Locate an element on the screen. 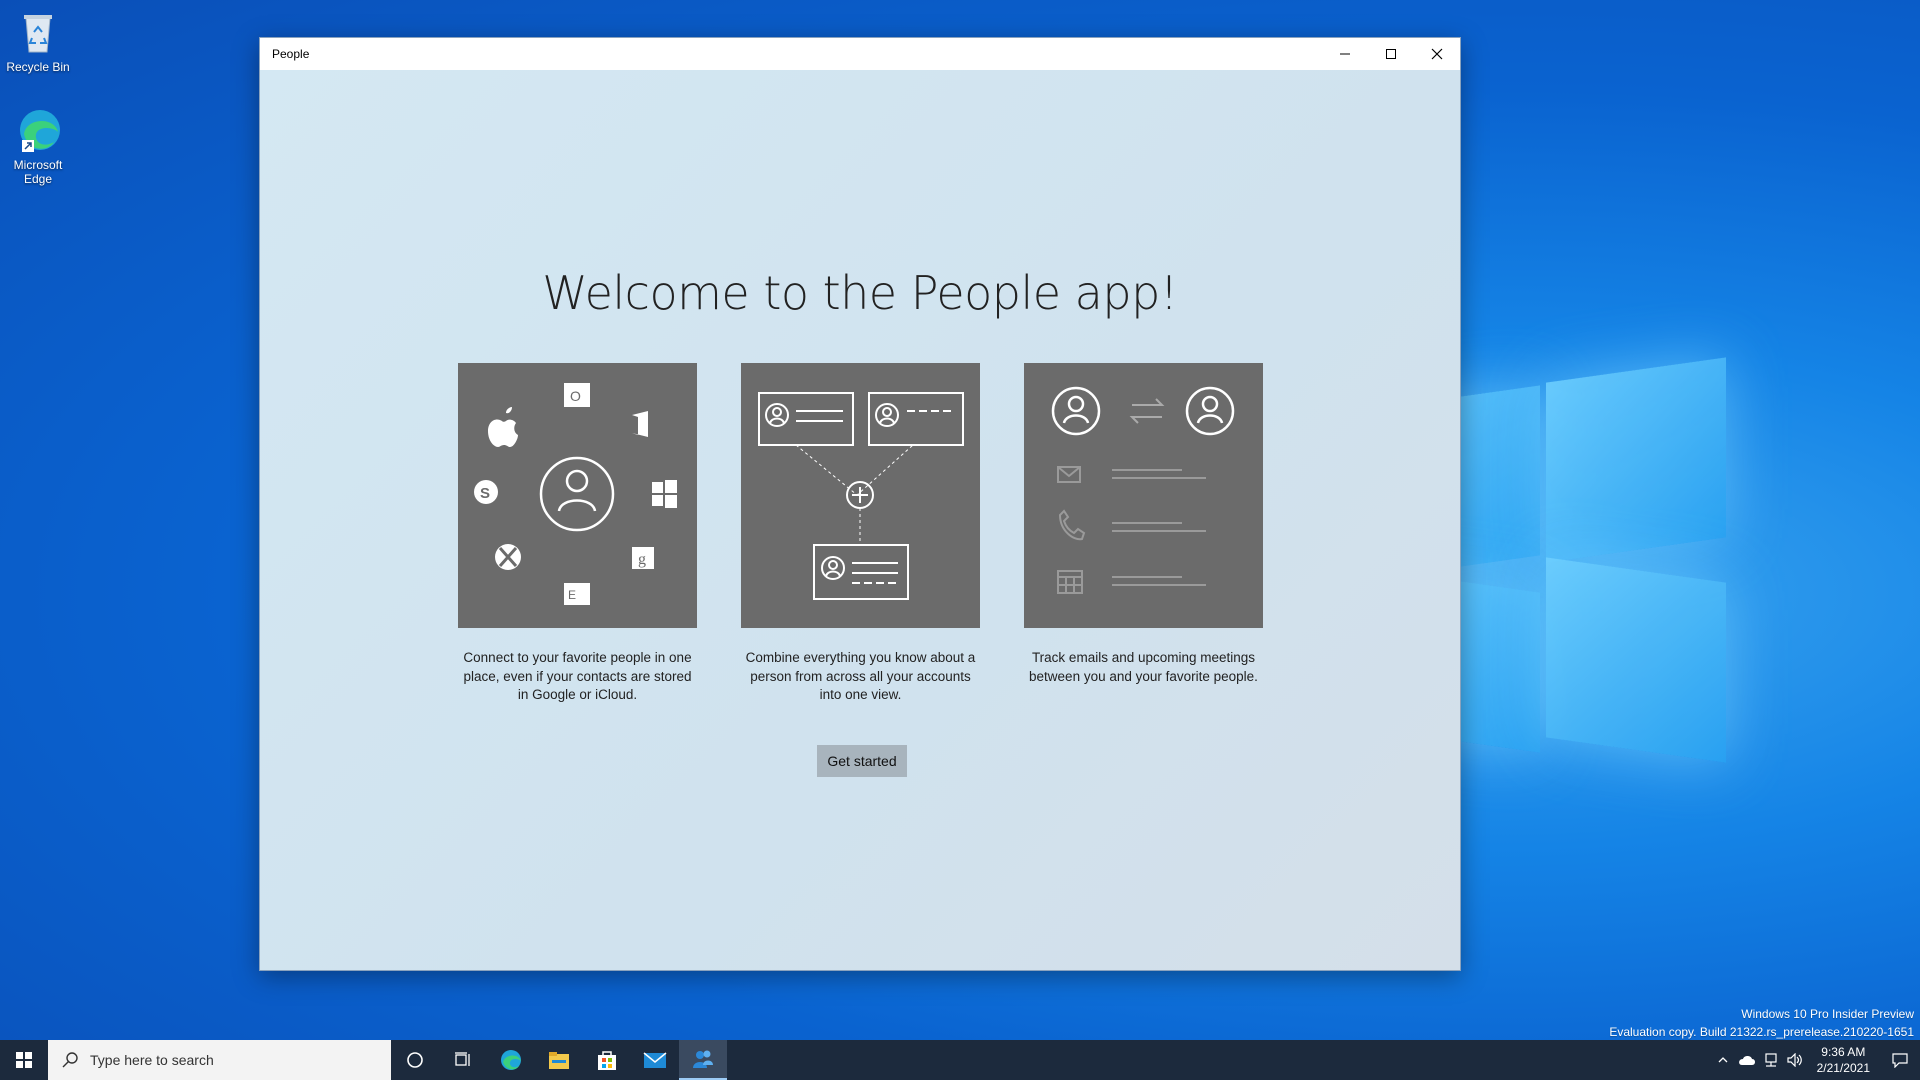 Image resolution: width=1920 pixels, height=1080 pixels. network-button is located at coordinates (1771, 1060).